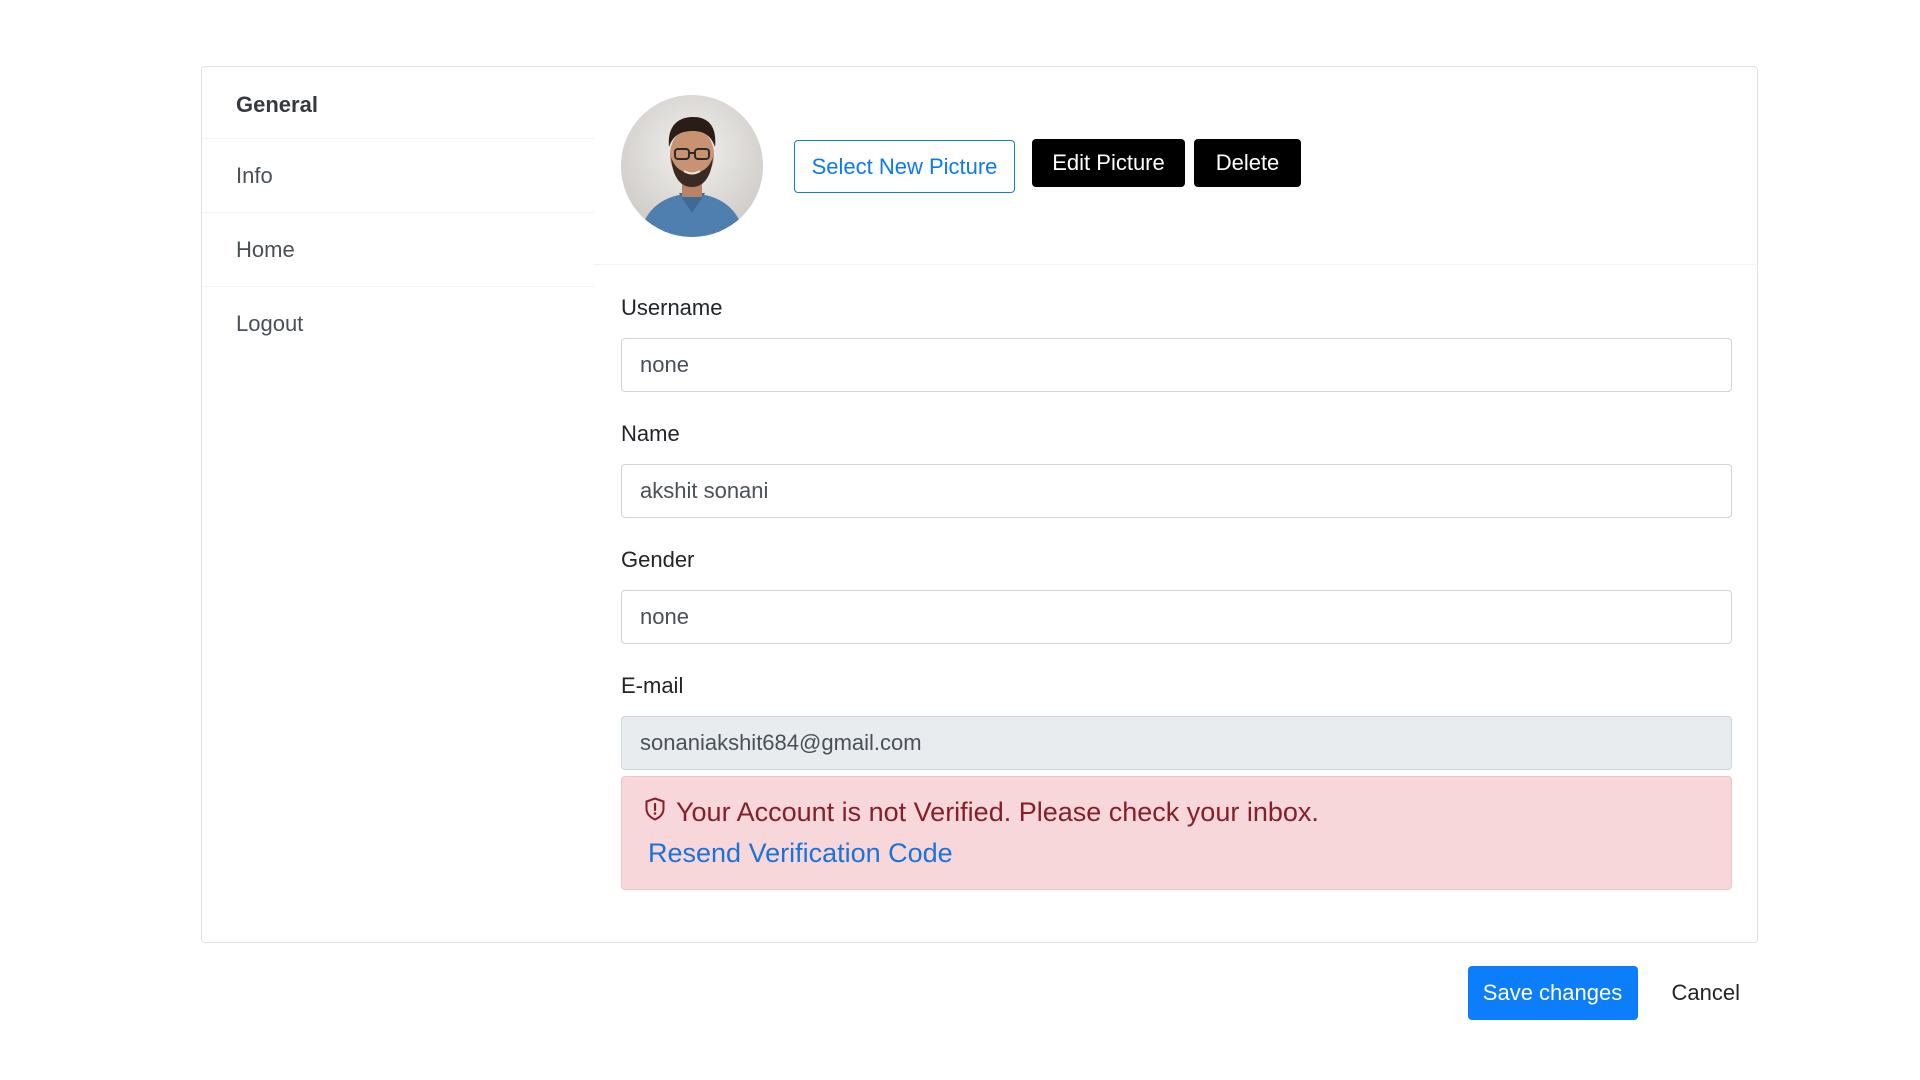 Image resolution: width=1920 pixels, height=1080 pixels. I want to click on select-new-picture-button: Select New Picture, so click(904, 166).